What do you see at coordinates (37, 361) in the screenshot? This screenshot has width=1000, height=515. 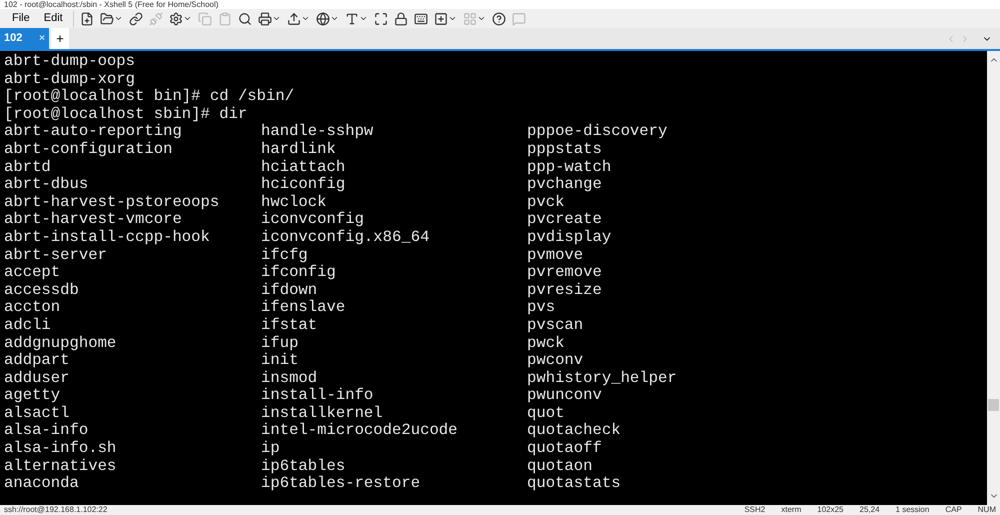 I see `file-name: addpart` at bounding box center [37, 361].